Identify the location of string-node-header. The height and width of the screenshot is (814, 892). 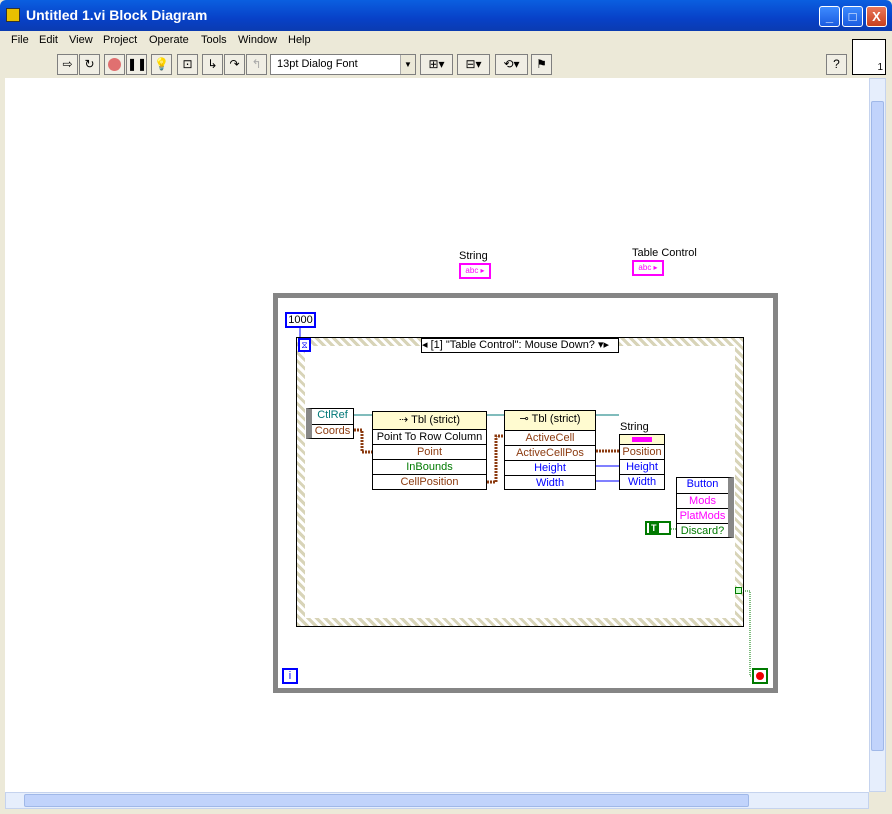
(642, 439).